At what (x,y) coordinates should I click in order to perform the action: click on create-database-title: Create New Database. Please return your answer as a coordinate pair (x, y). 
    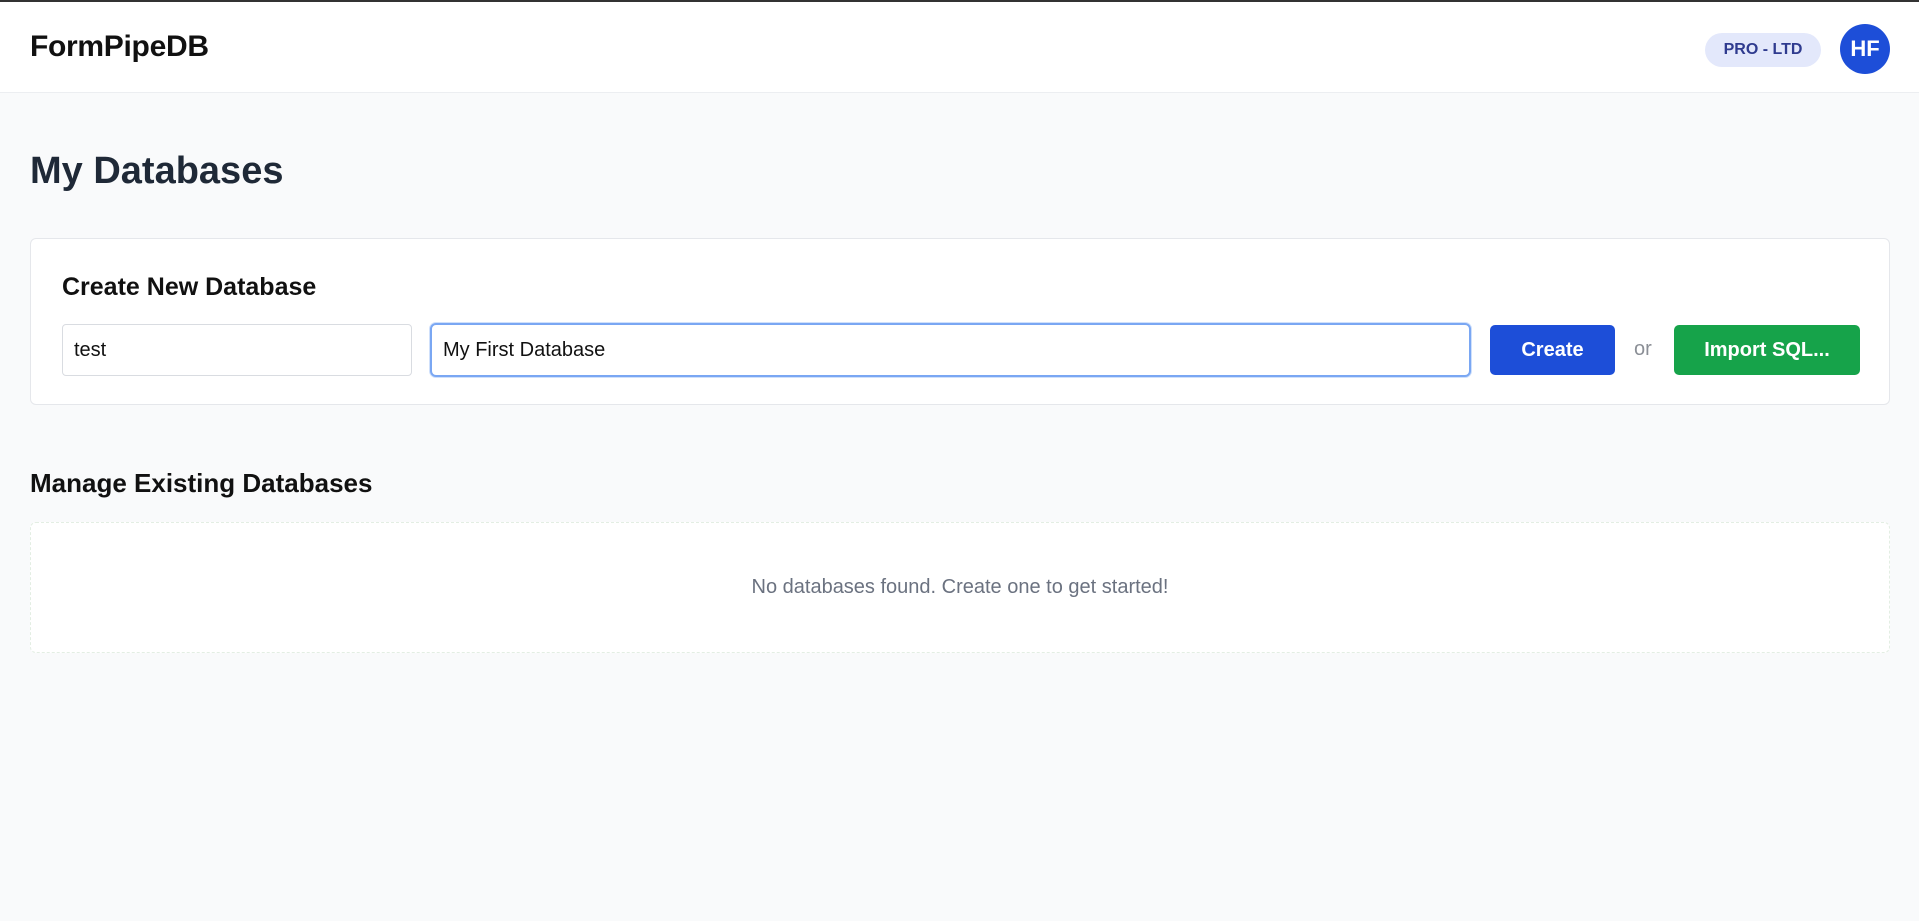
    Looking at the image, I should click on (189, 287).